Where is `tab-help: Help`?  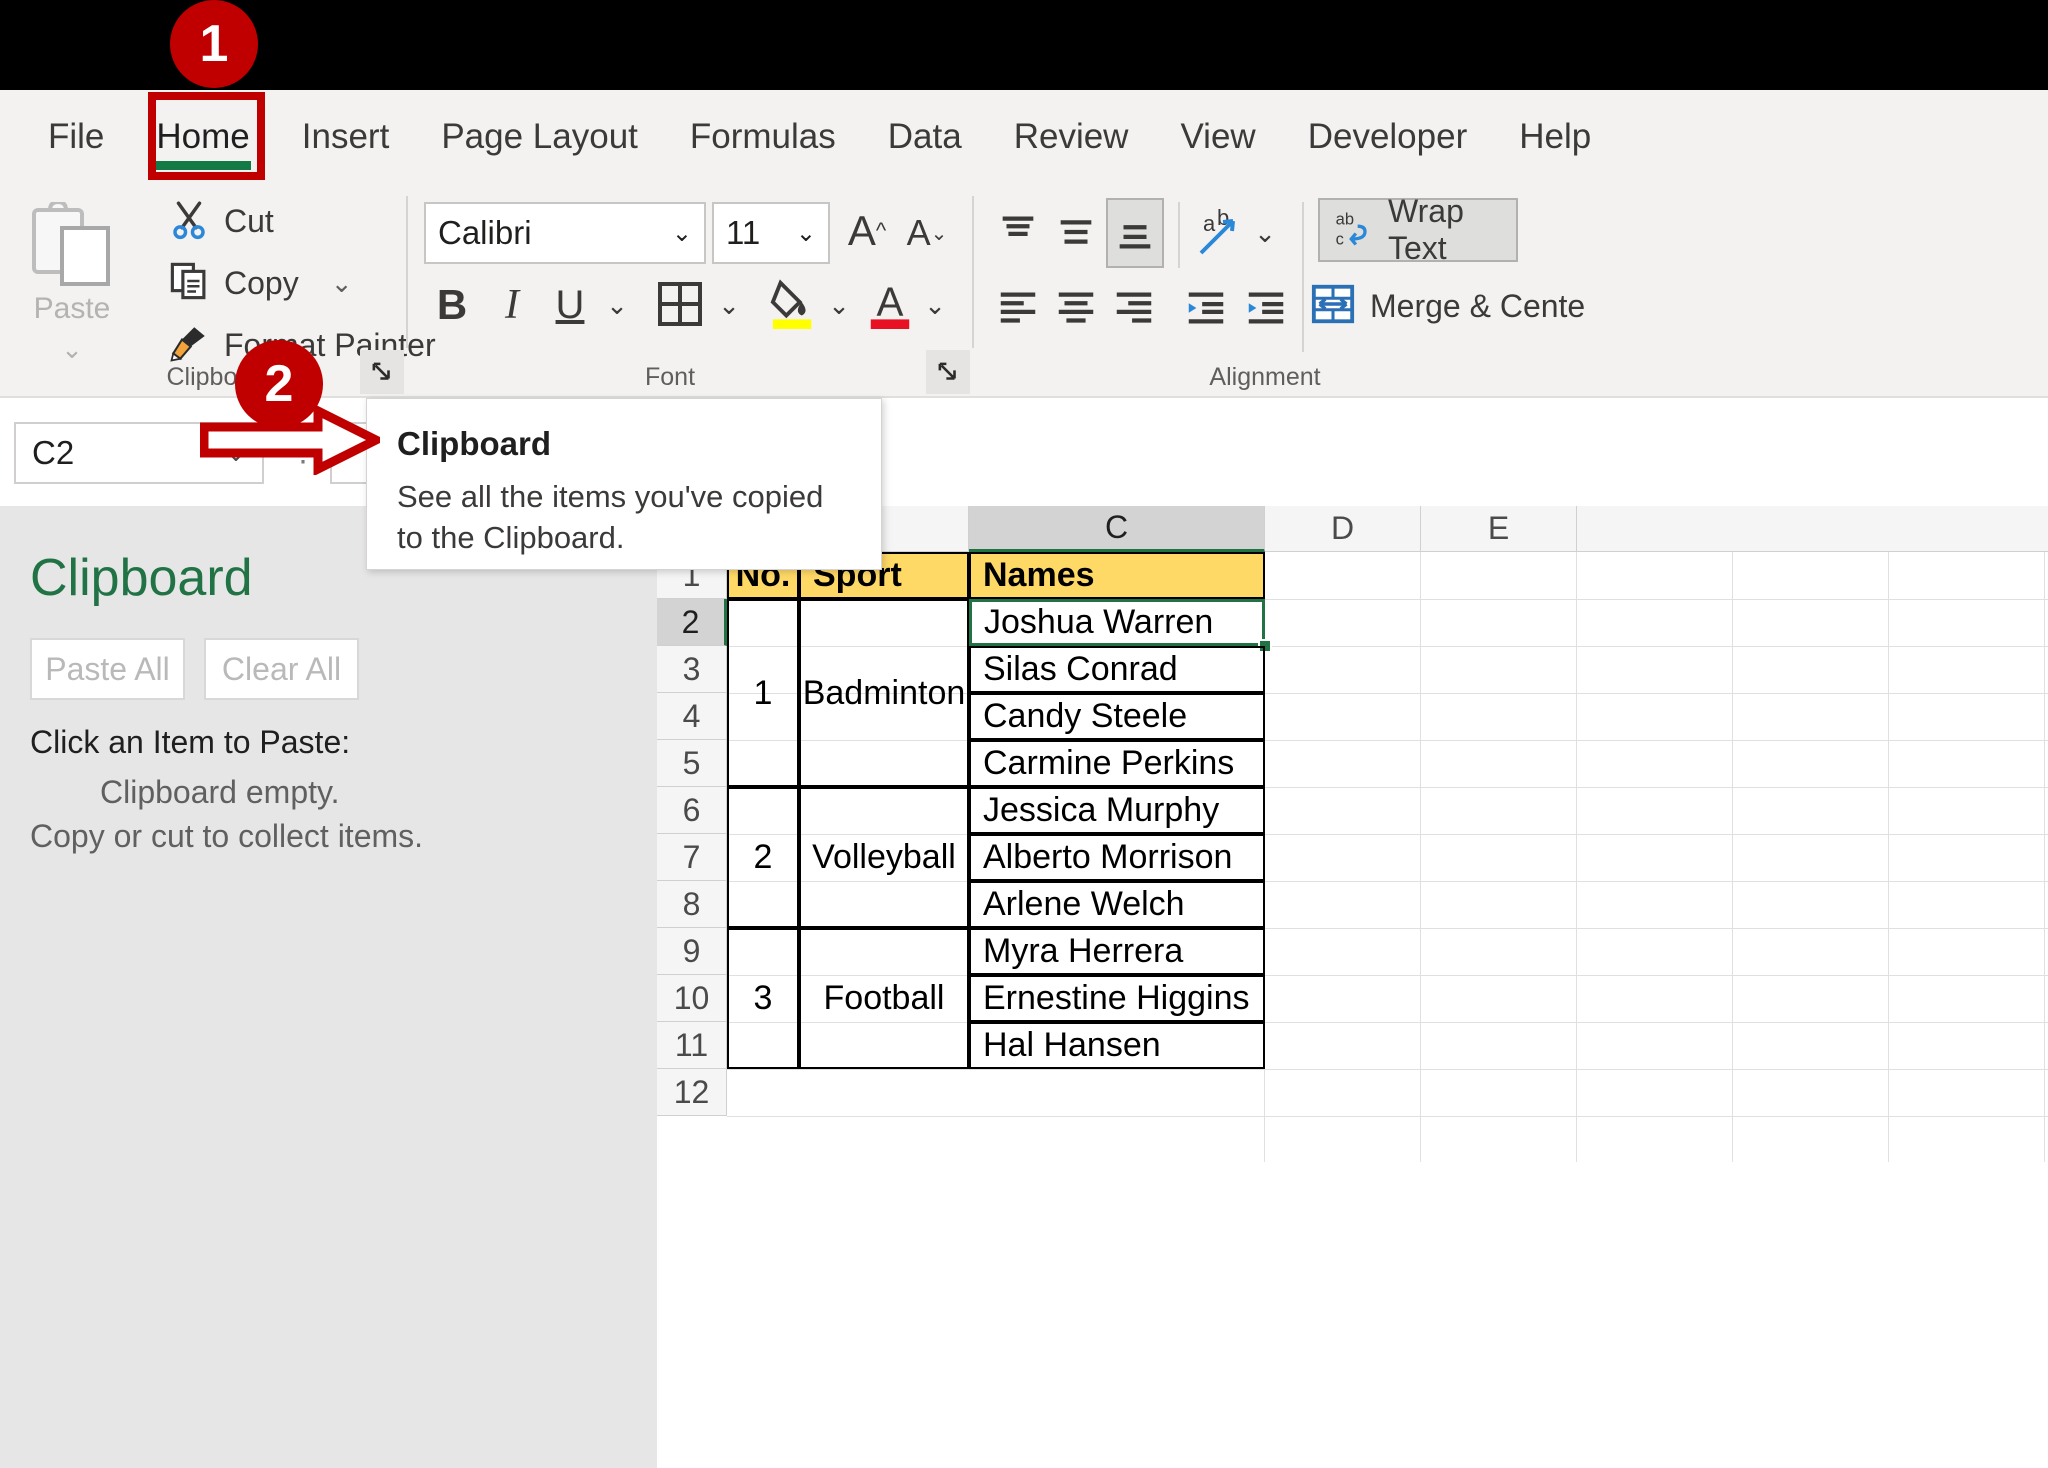 tab-help: Help is located at coordinates (1555, 137).